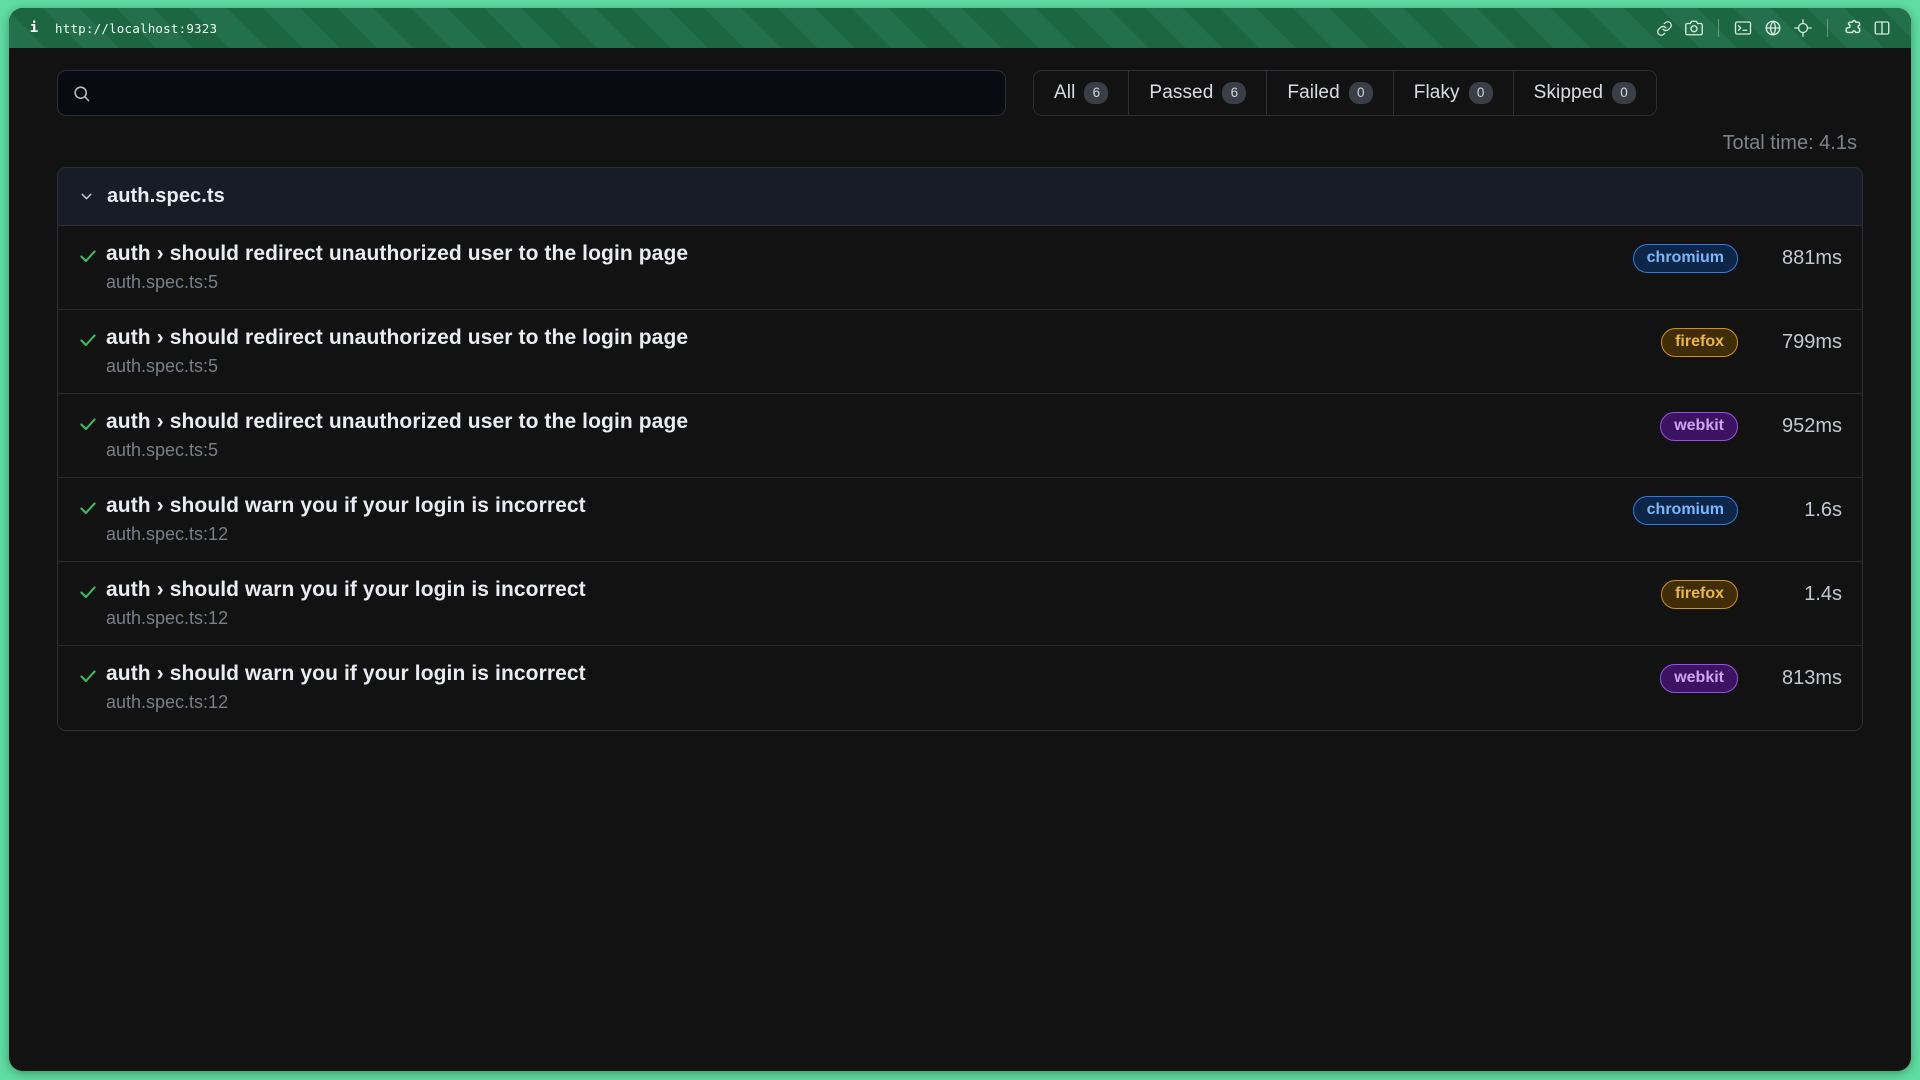  Describe the element at coordinates (1852, 28) in the screenshot. I see `puzzle-icon` at that location.